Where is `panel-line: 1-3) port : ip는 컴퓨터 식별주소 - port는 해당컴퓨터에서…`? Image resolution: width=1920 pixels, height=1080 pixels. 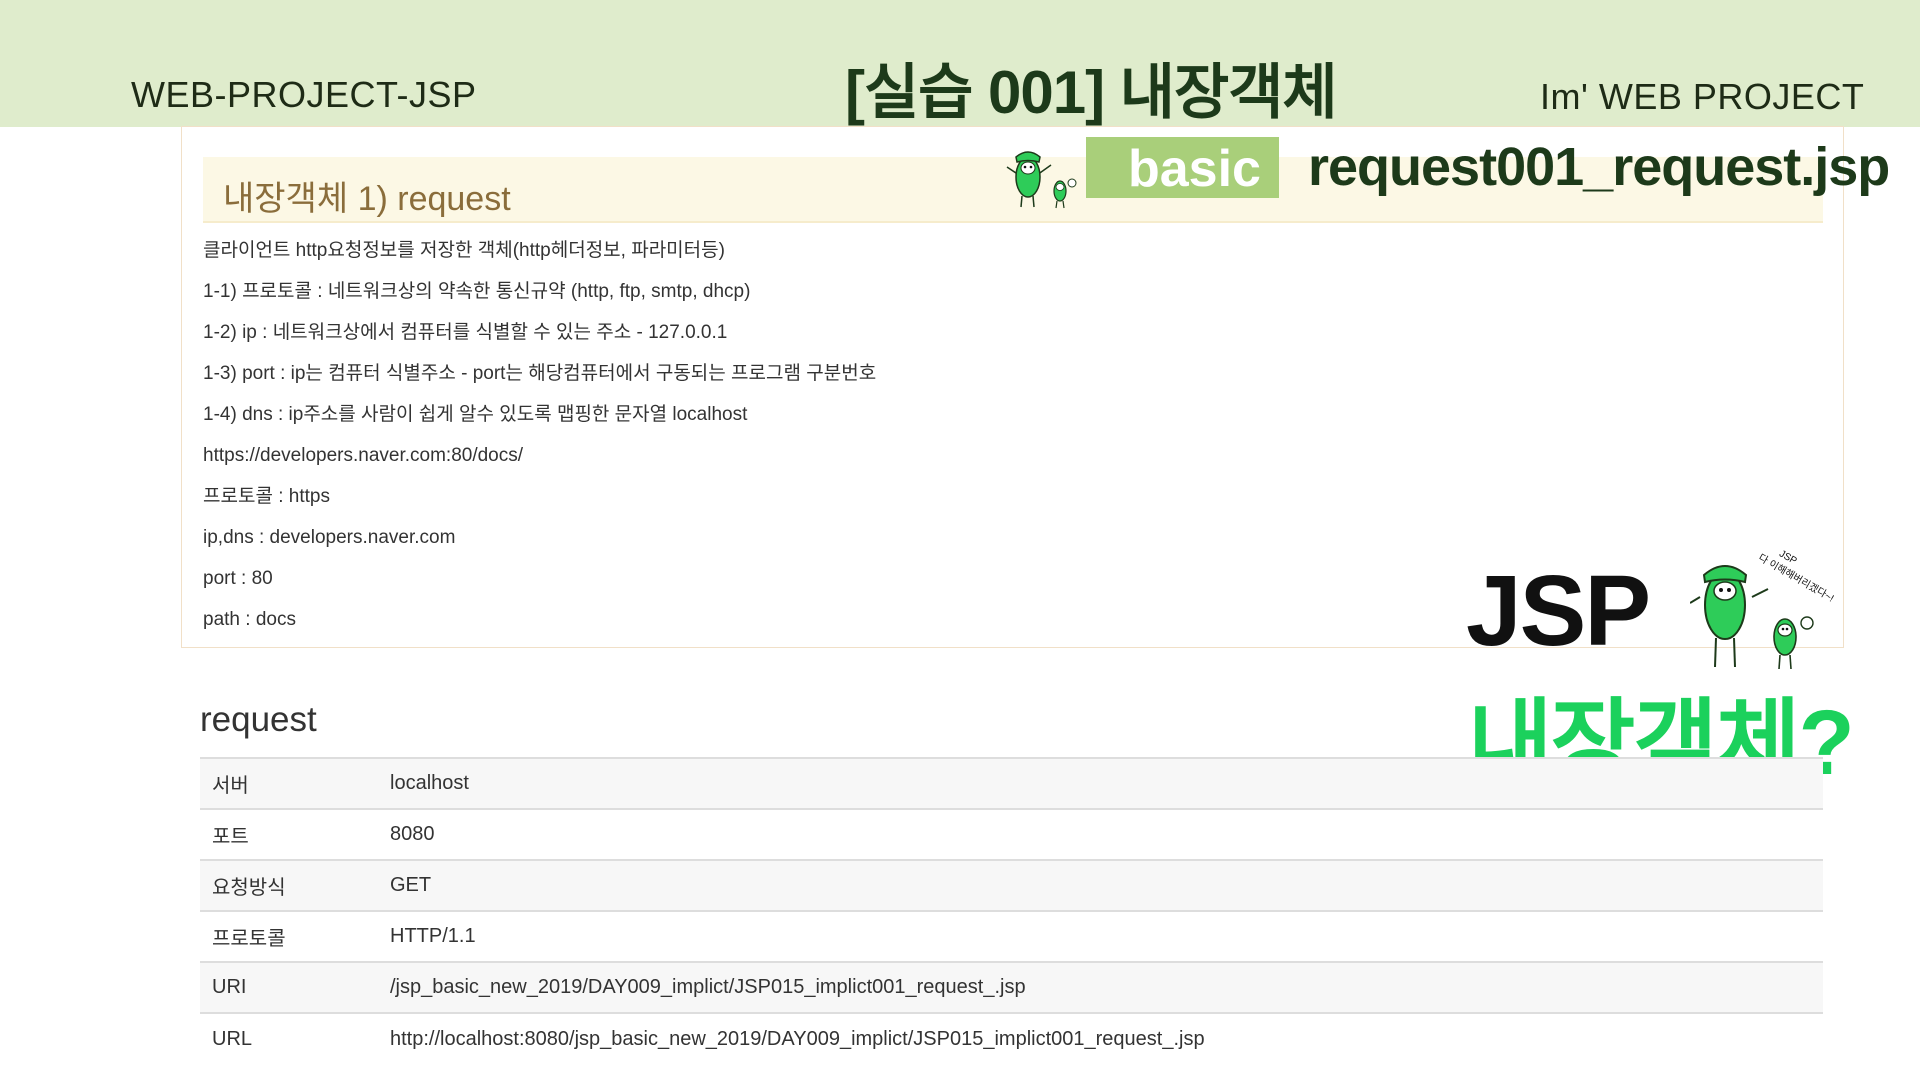 panel-line: 1-3) port : ip는 컴퓨터 식별주소 - port는 해당컴퓨터에서… is located at coordinates (540, 373).